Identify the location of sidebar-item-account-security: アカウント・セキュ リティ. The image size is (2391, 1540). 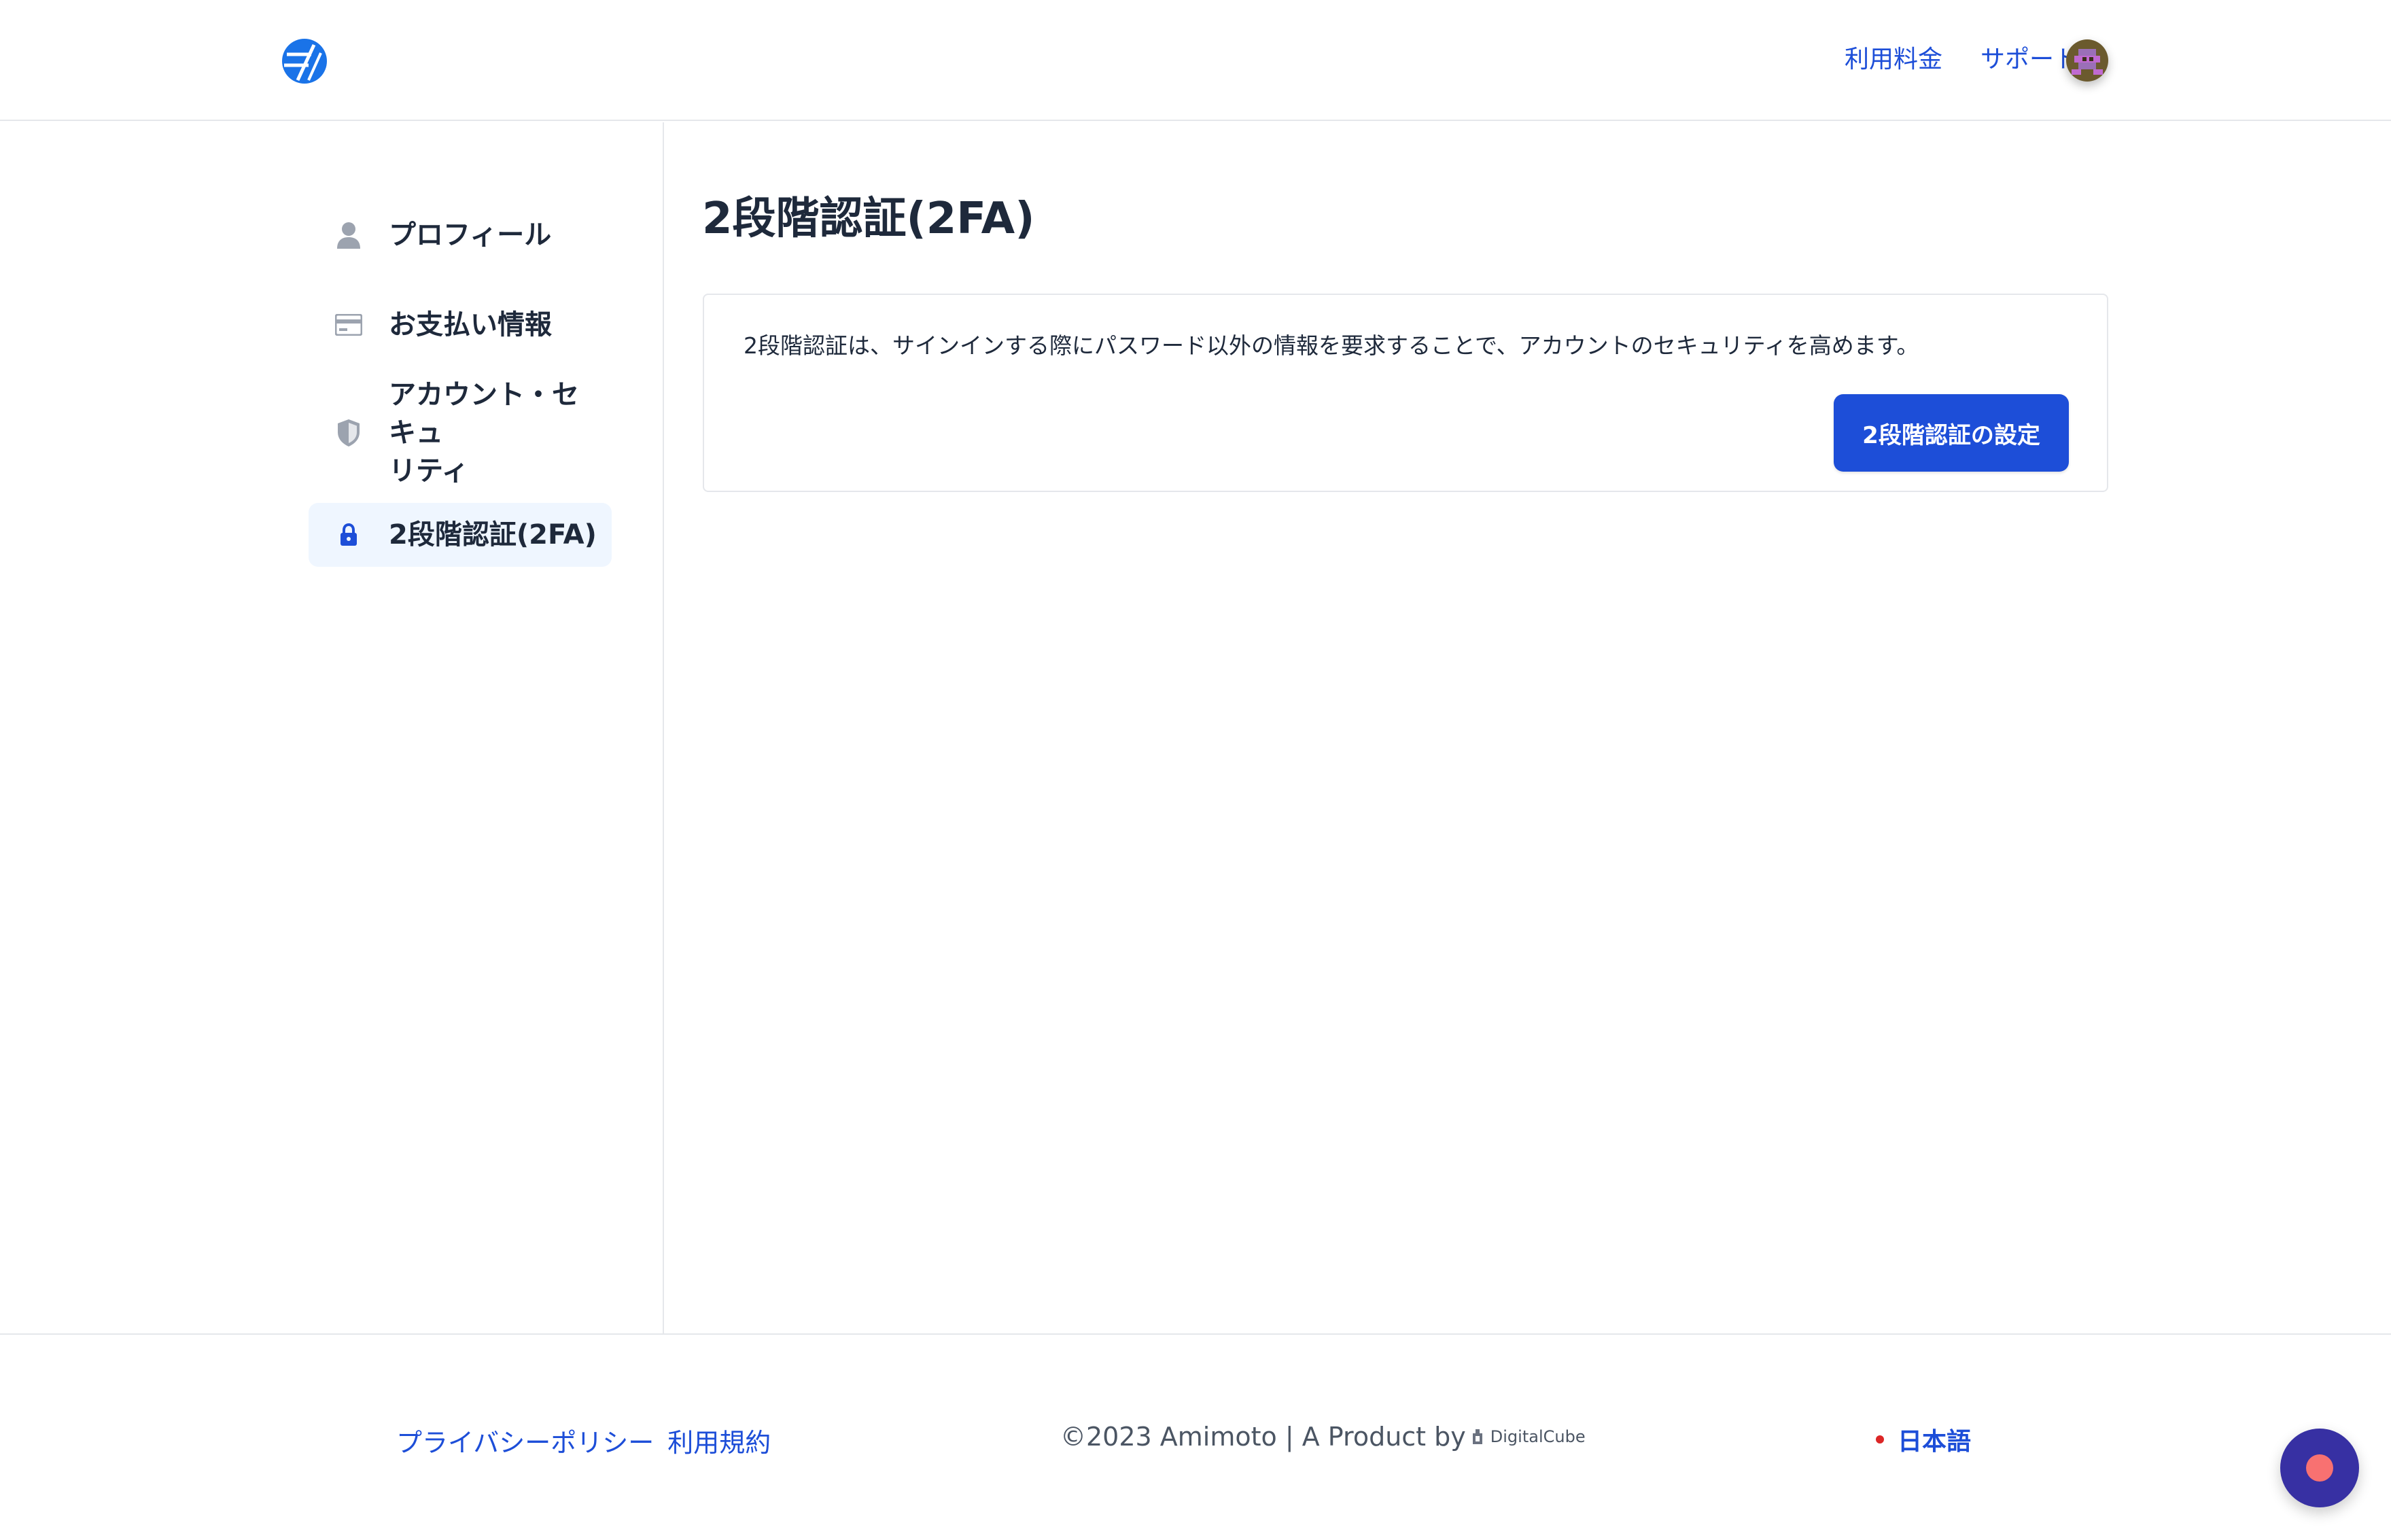
(461, 433).